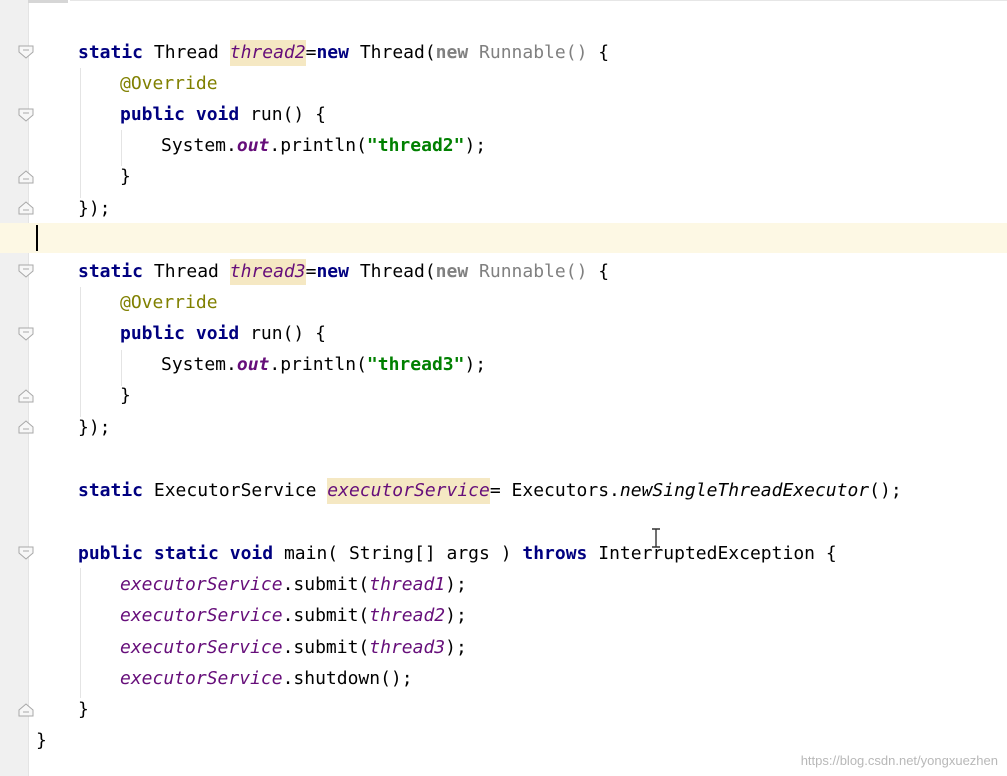 The width and height of the screenshot is (1007, 776). I want to click on code-line: executorService.shutdown();, so click(266, 679).